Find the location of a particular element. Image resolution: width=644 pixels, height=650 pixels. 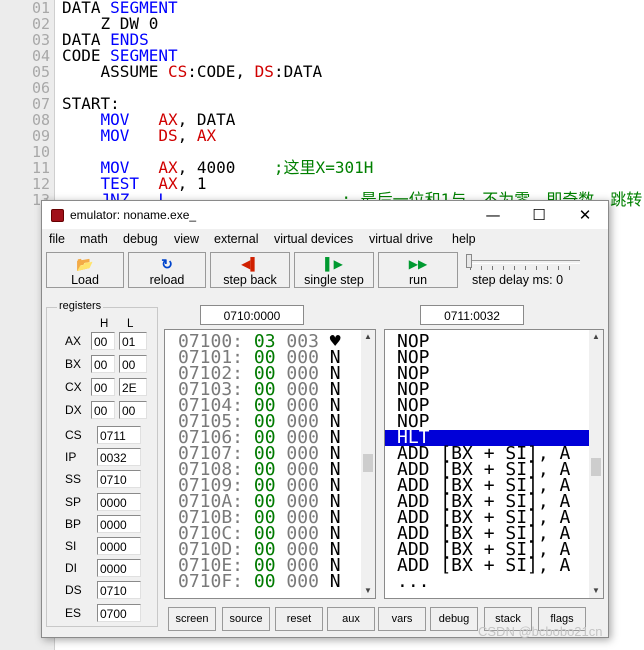

menu-file: file is located at coordinates (57, 239).